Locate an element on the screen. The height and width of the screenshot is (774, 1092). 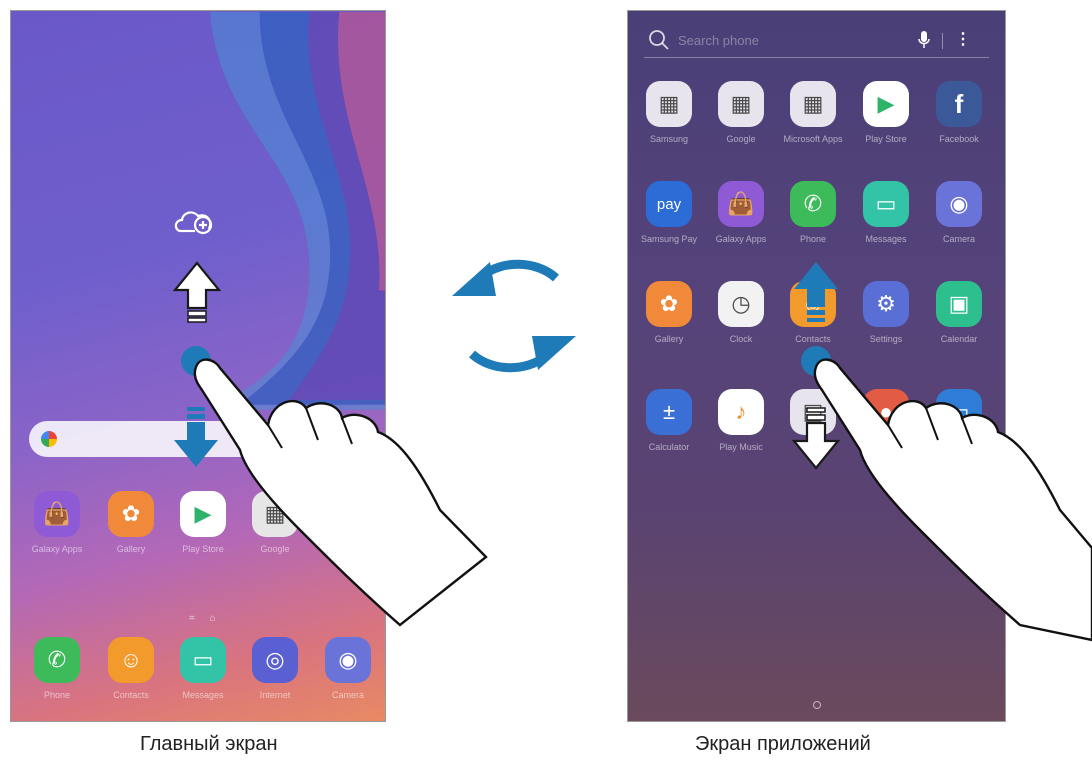
google-icon is located at coordinates (49, 439).